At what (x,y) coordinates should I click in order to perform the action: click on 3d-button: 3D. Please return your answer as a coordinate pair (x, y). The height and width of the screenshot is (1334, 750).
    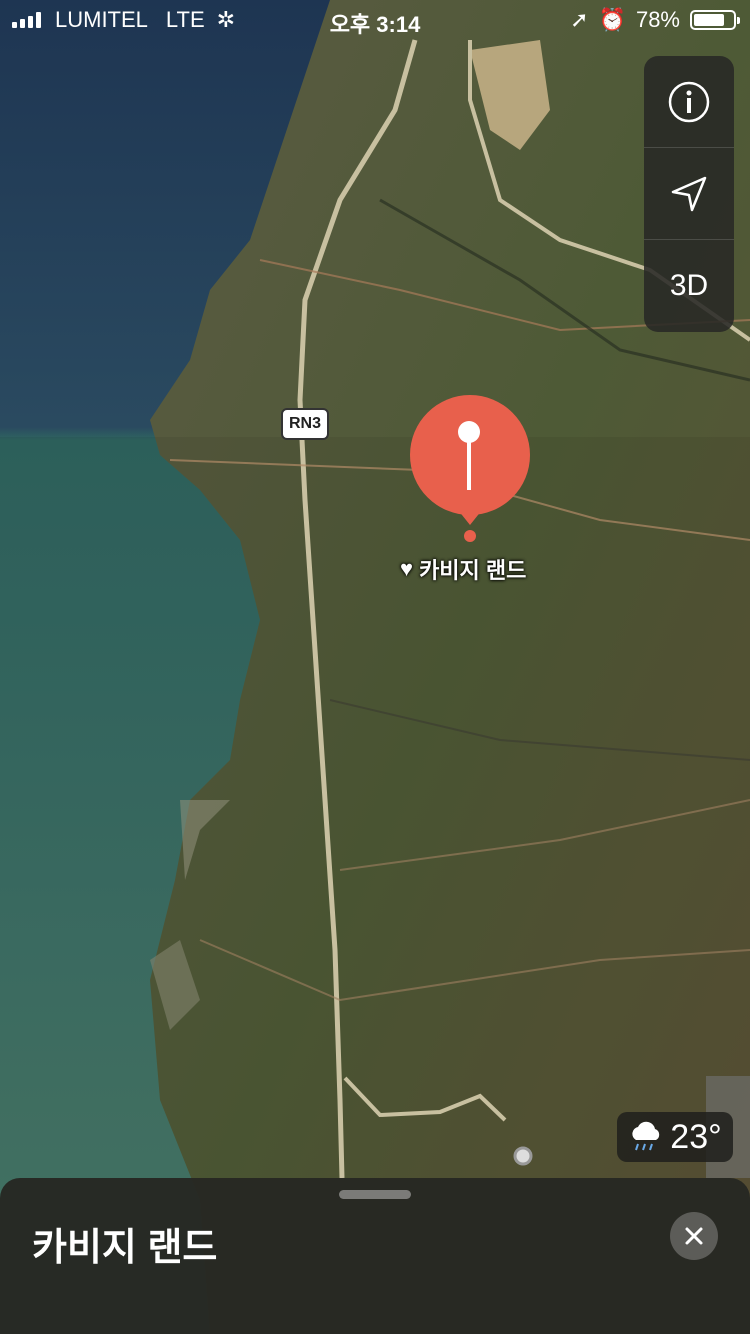
    Looking at the image, I should click on (689, 286).